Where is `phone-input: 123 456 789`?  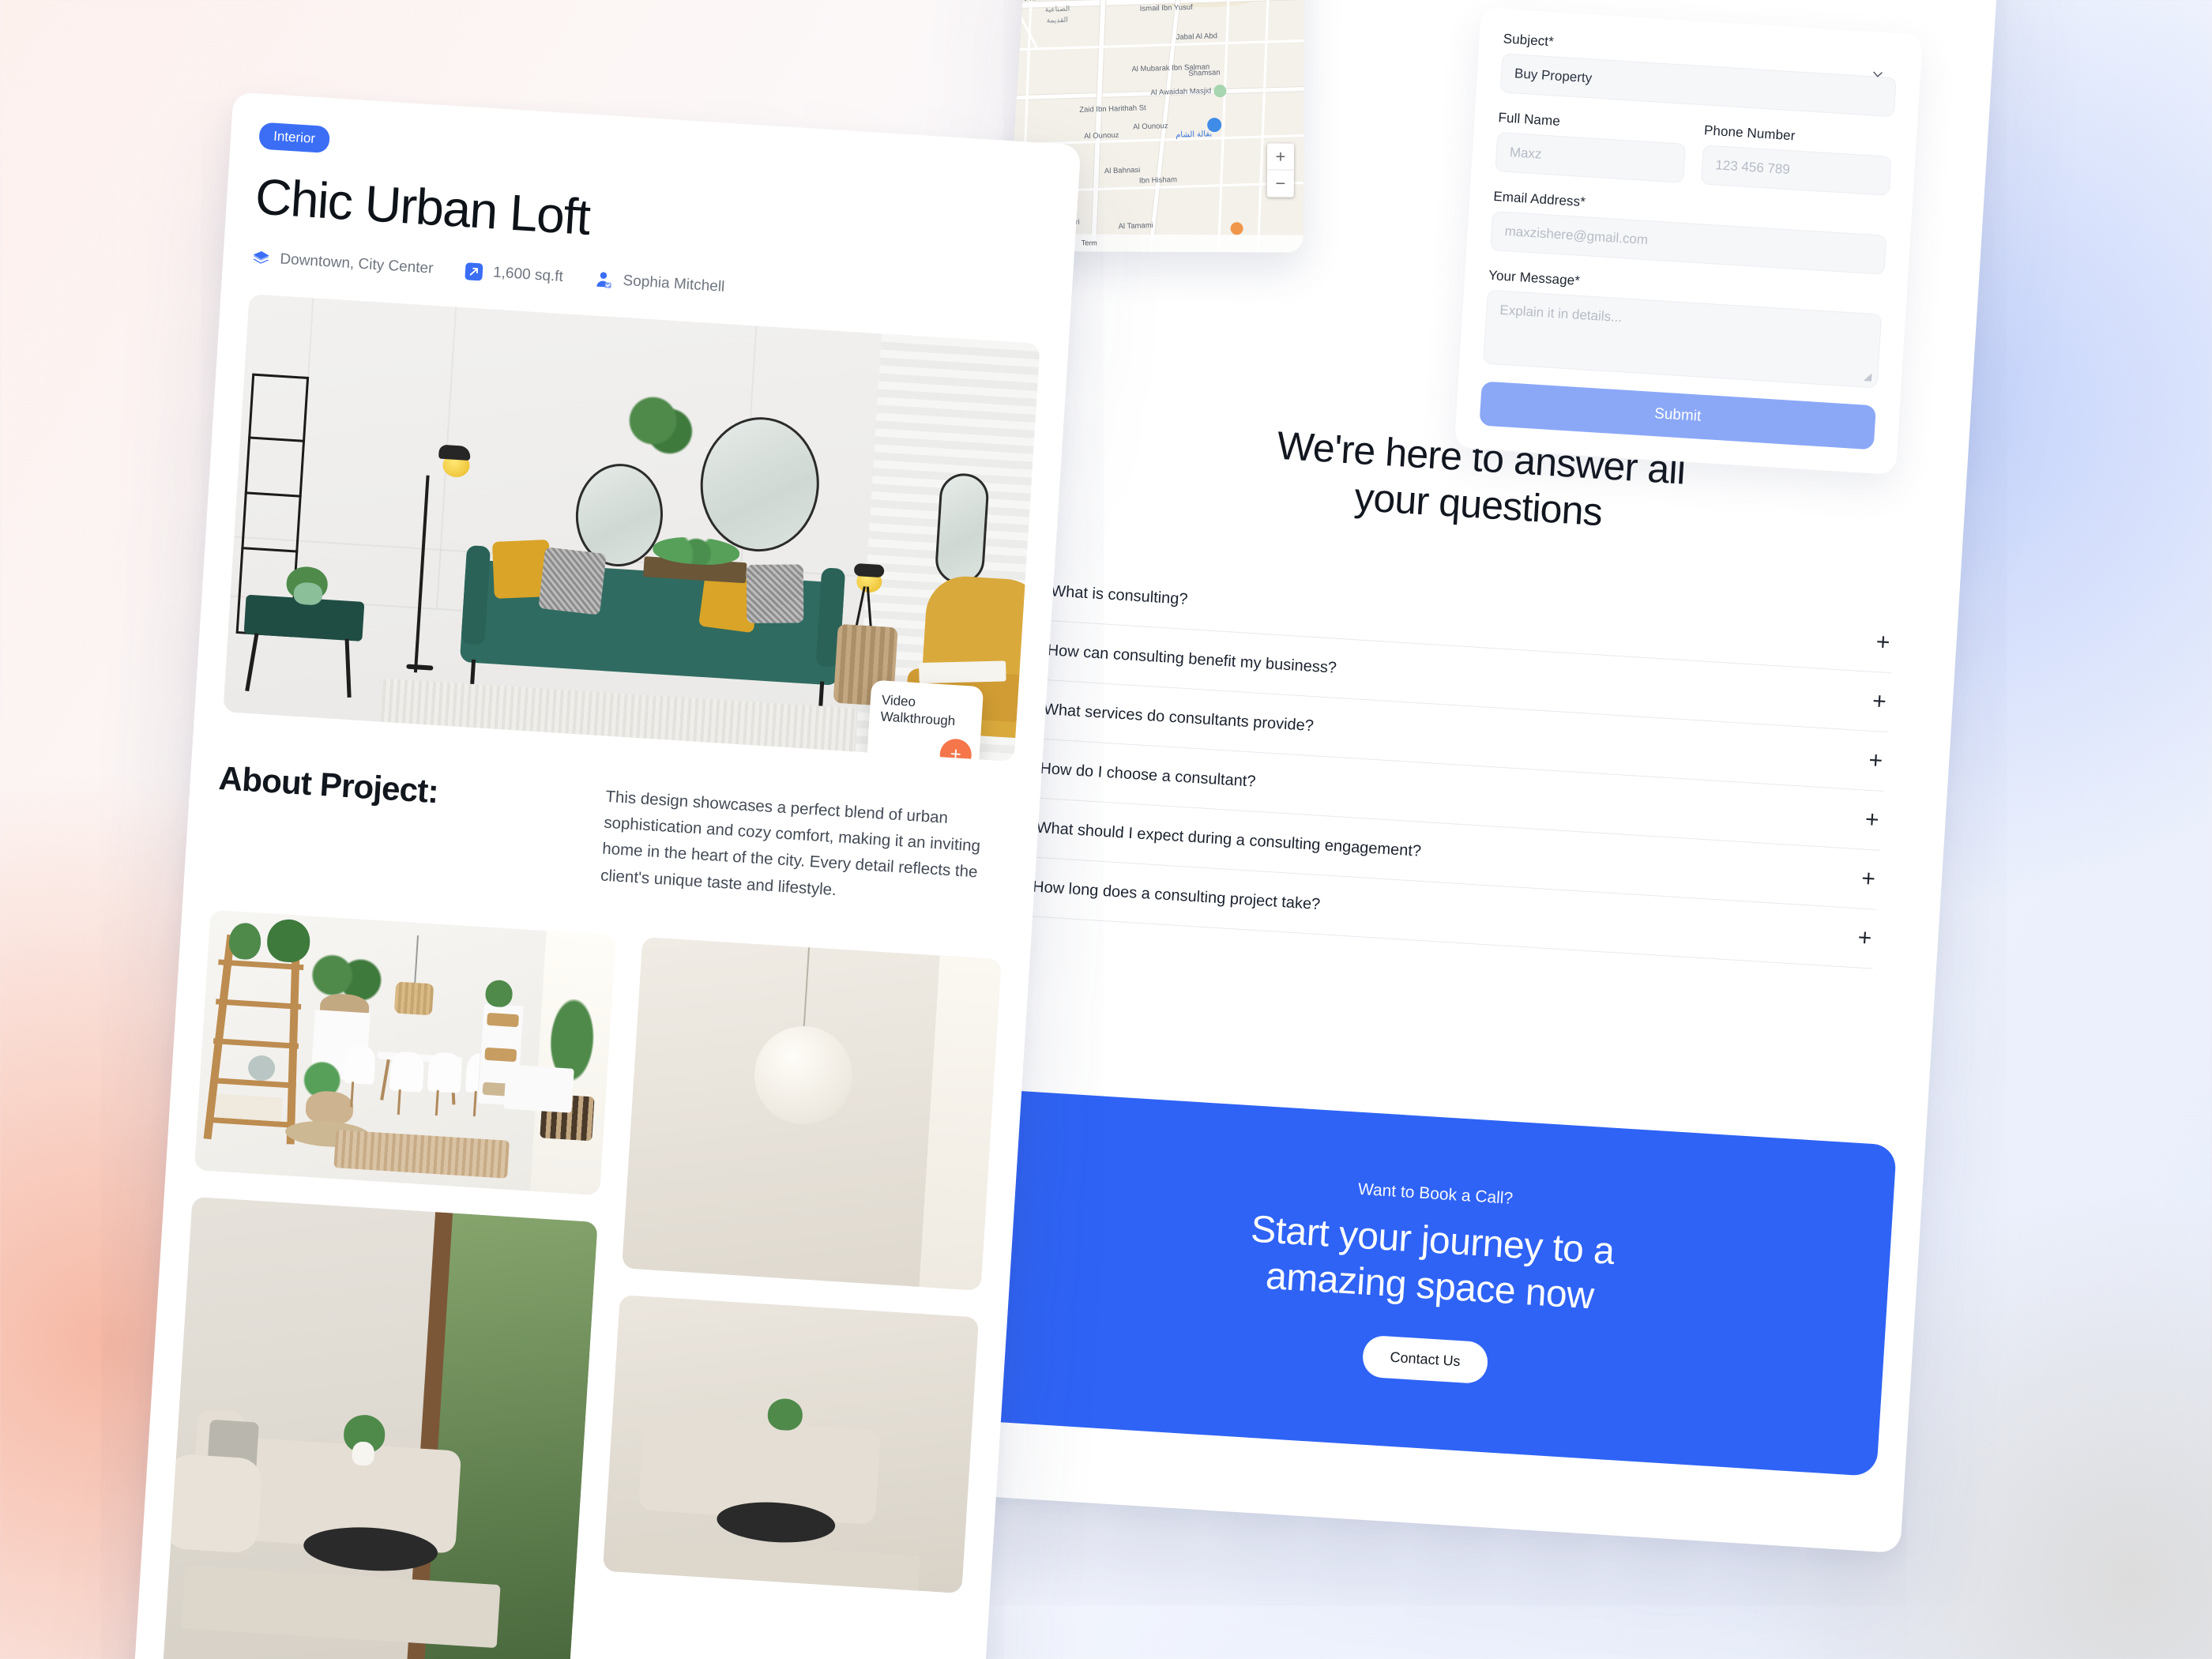
phone-input: 123 456 789 is located at coordinates (1796, 171).